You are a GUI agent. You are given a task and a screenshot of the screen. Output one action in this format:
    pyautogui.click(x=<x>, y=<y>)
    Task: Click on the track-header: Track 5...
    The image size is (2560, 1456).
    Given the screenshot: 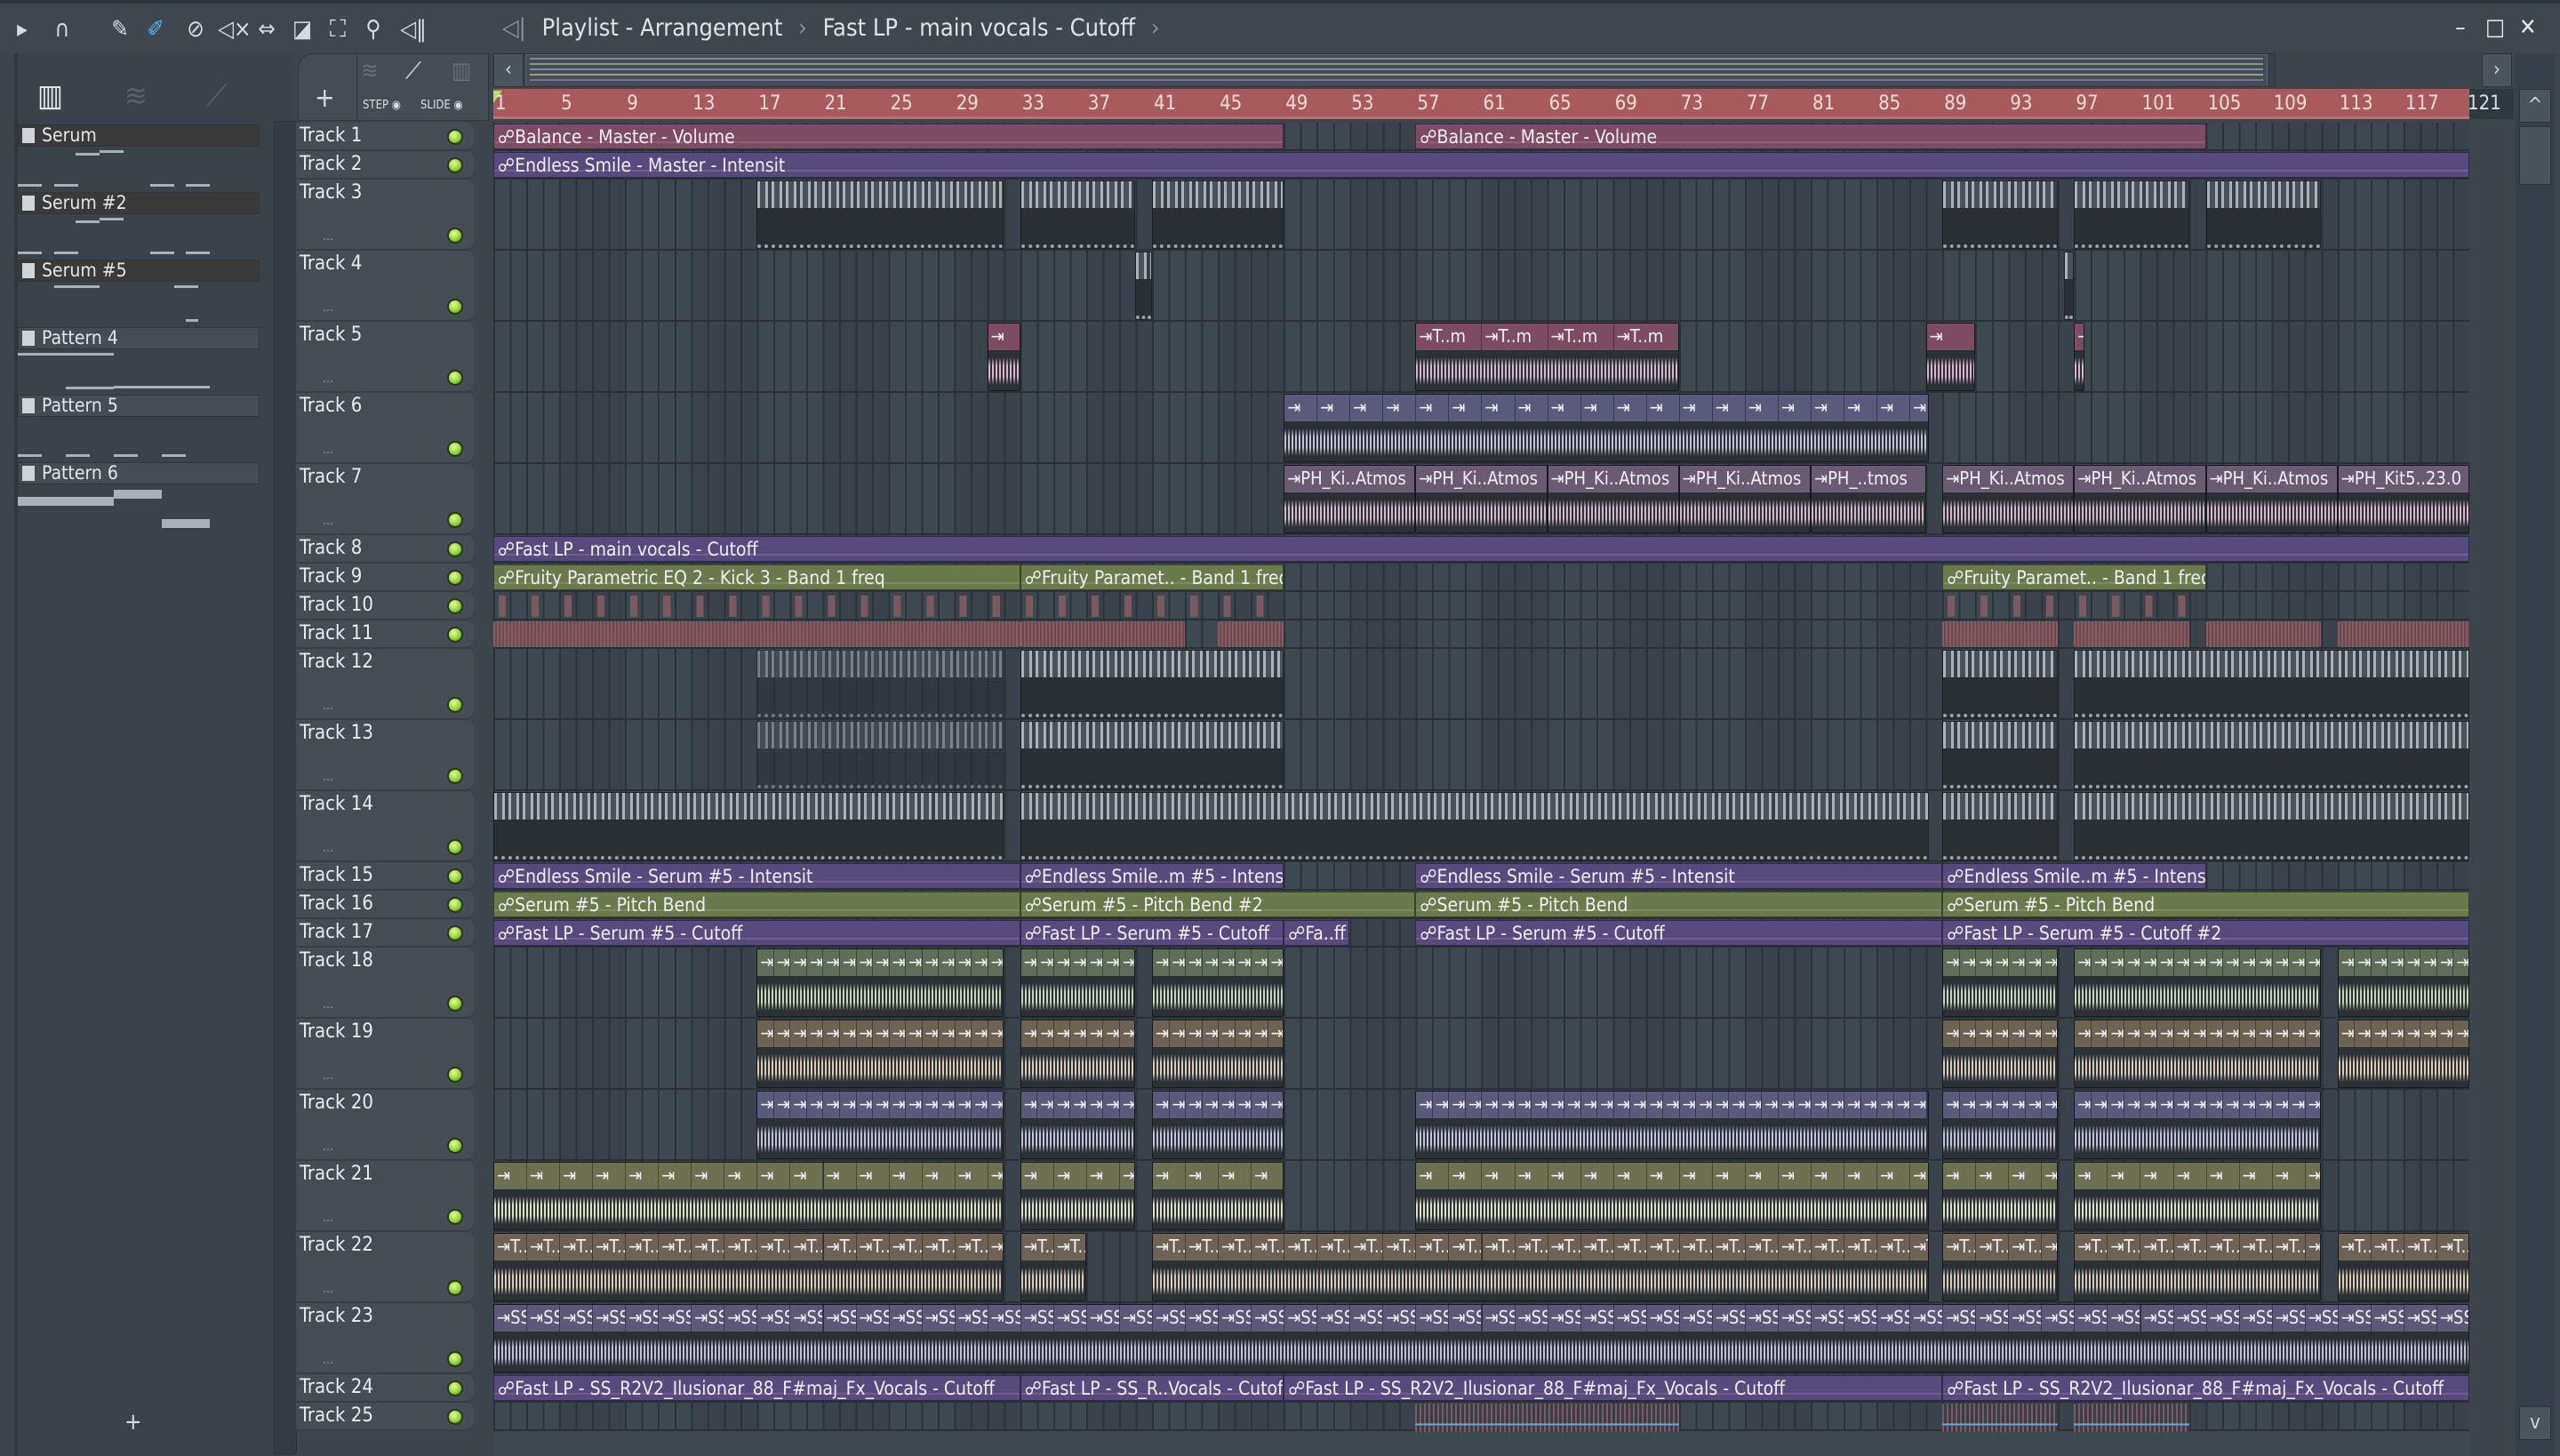 What is the action you would take?
    pyautogui.click(x=385, y=357)
    